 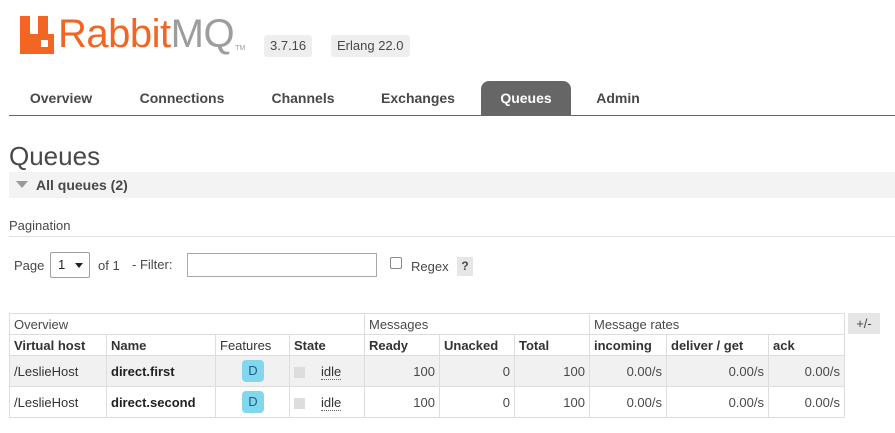 I want to click on logo-wordmark: RabbitMQ, so click(x=146, y=34).